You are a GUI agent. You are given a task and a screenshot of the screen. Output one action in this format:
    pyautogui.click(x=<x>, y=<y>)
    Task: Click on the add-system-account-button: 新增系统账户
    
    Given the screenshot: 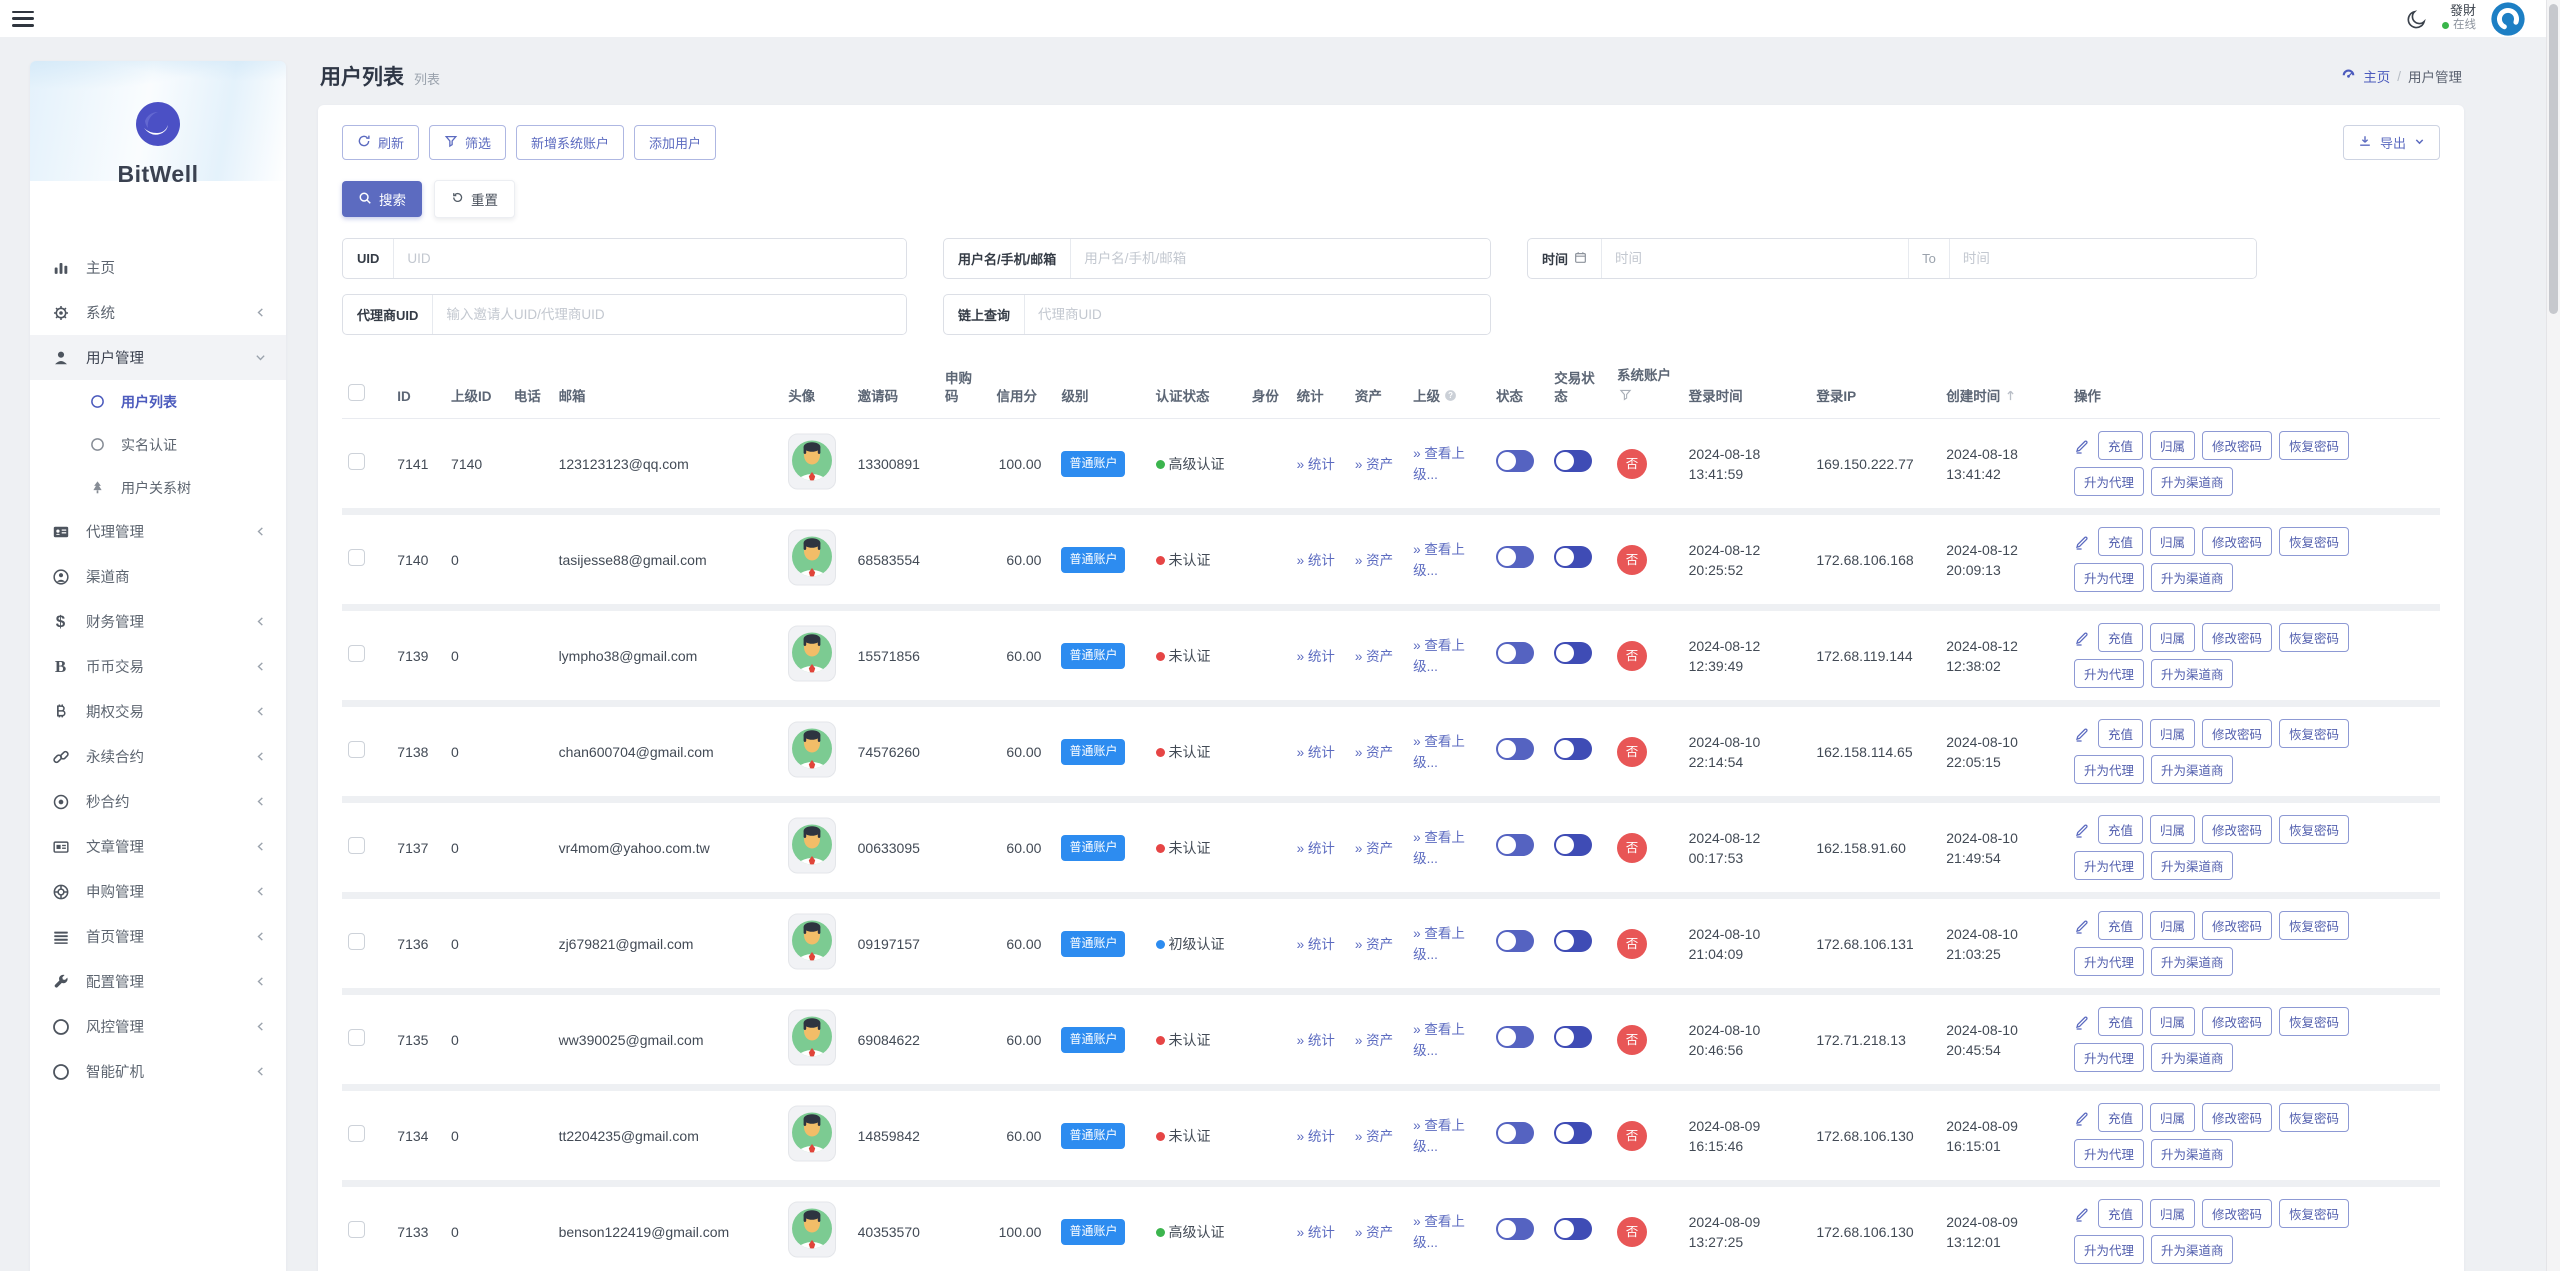 What is the action you would take?
    pyautogui.click(x=570, y=142)
    